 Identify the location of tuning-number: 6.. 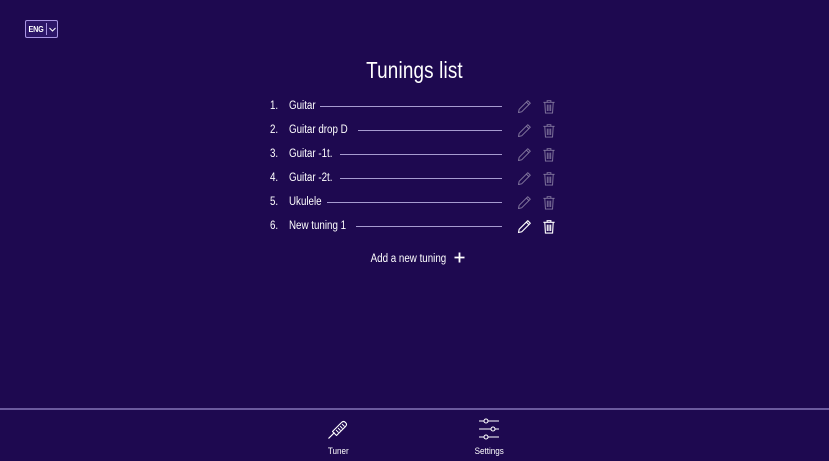
(274, 226).